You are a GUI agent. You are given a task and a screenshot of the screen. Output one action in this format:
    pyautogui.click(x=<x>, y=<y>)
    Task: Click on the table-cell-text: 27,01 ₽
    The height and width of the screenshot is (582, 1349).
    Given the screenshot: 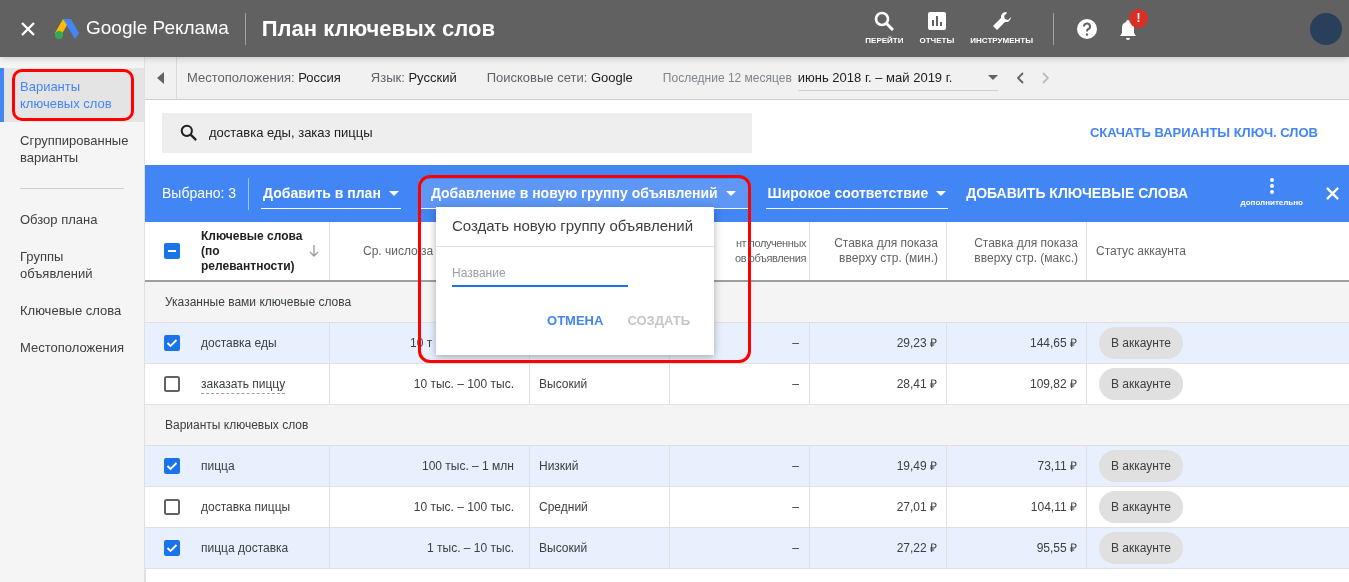 What is the action you would take?
    pyautogui.click(x=916, y=507)
    